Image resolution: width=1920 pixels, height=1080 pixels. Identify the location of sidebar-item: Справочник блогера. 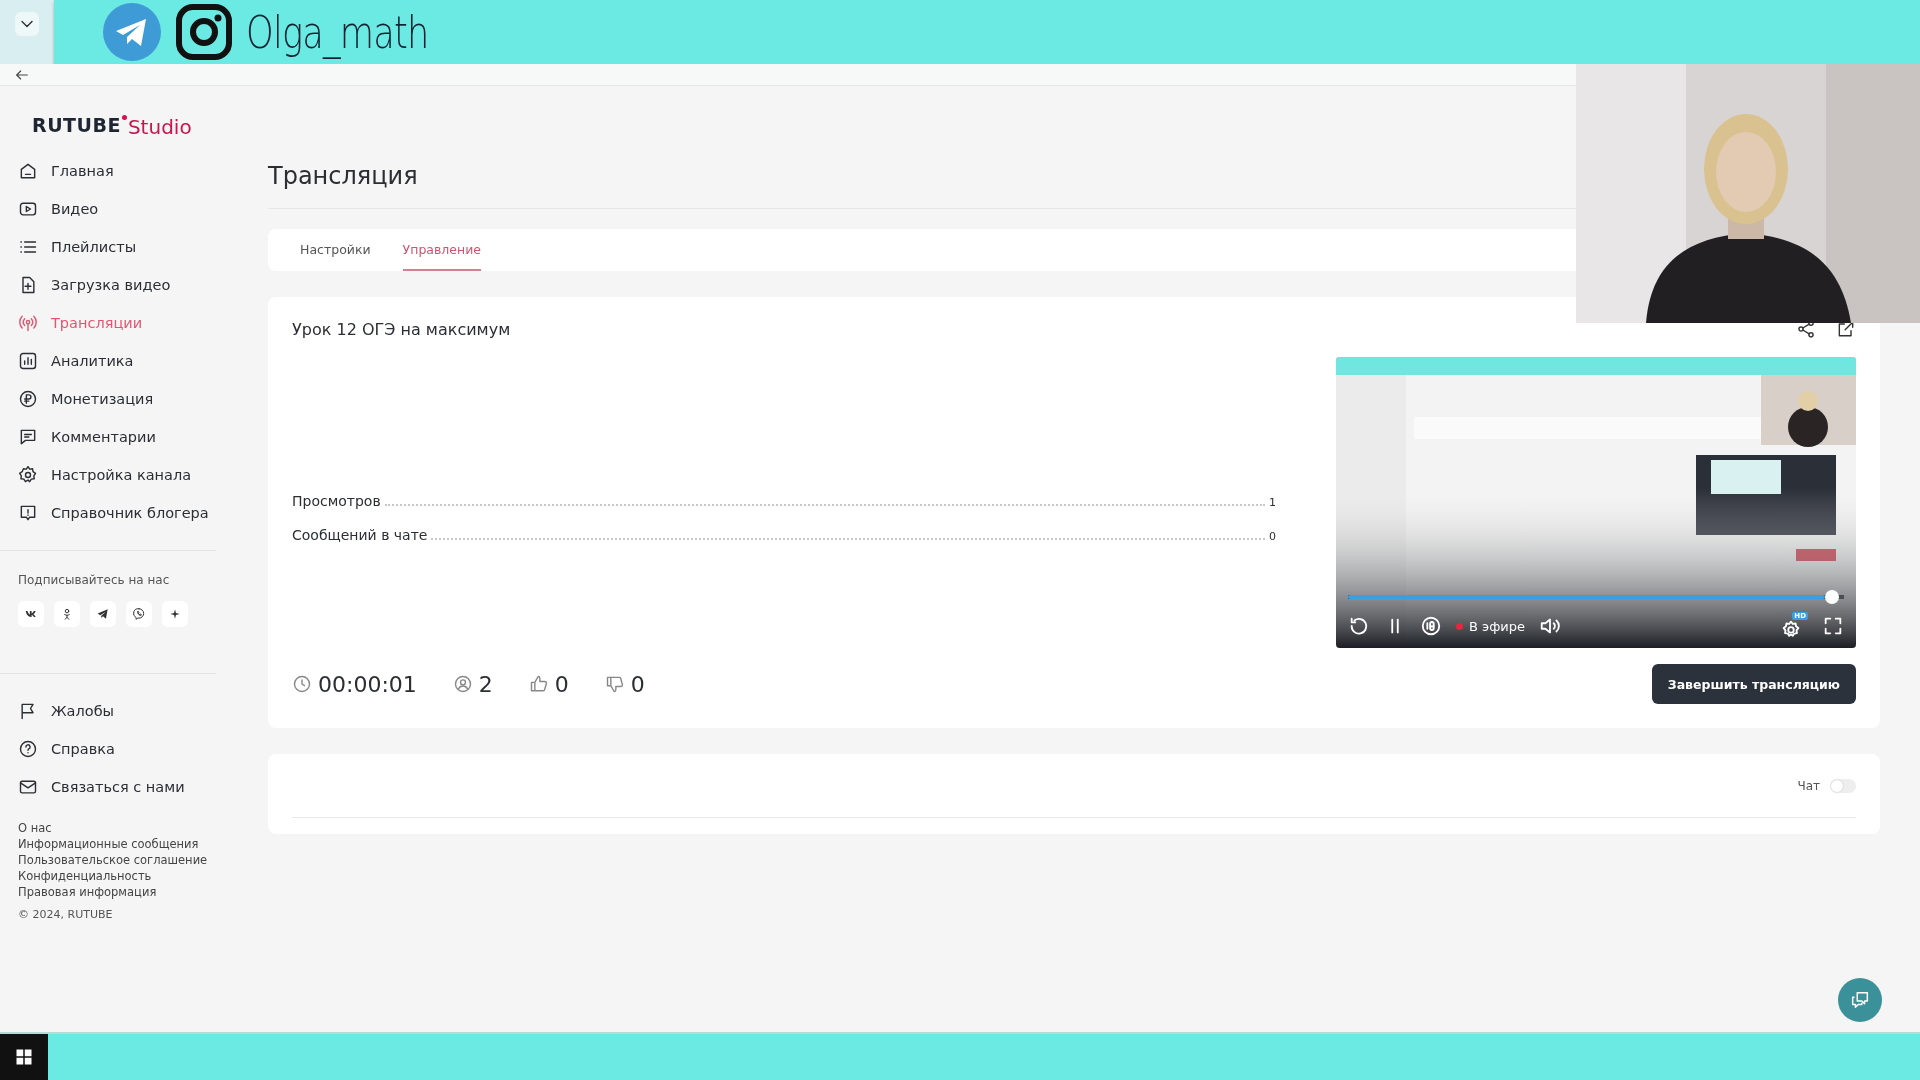
(113, 513).